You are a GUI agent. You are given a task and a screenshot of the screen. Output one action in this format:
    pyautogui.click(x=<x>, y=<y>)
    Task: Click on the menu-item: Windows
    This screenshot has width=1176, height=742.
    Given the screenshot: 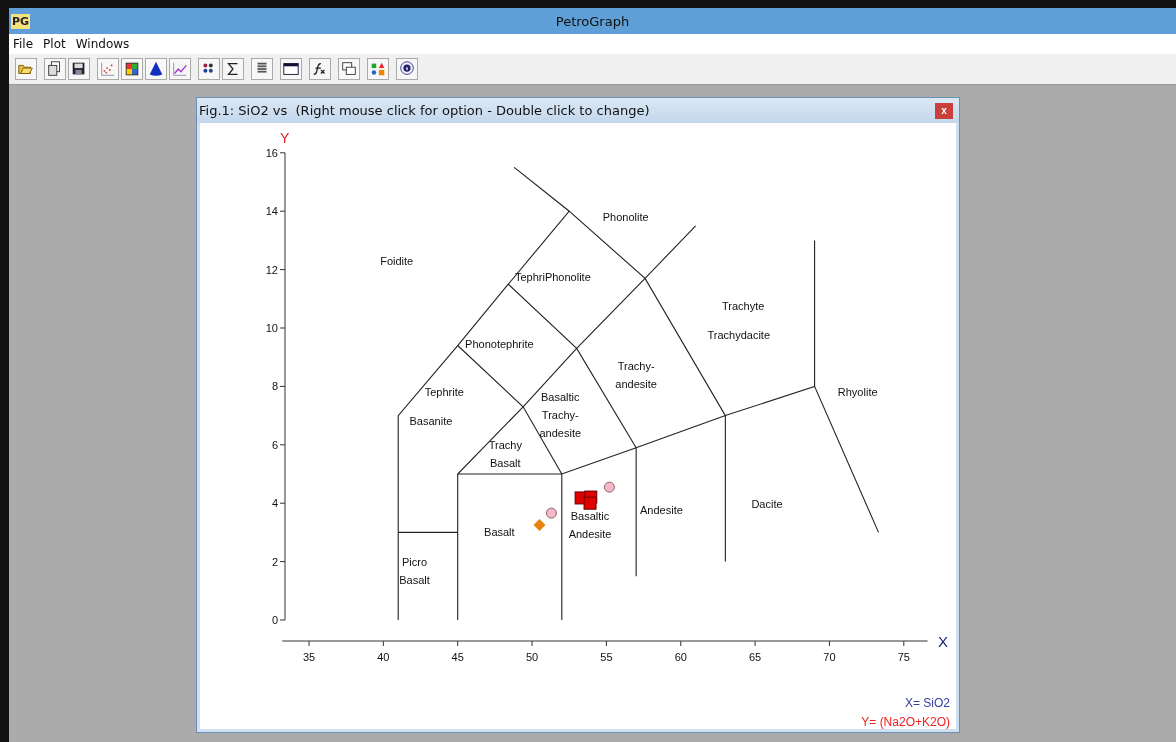 What is the action you would take?
    pyautogui.click(x=102, y=44)
    